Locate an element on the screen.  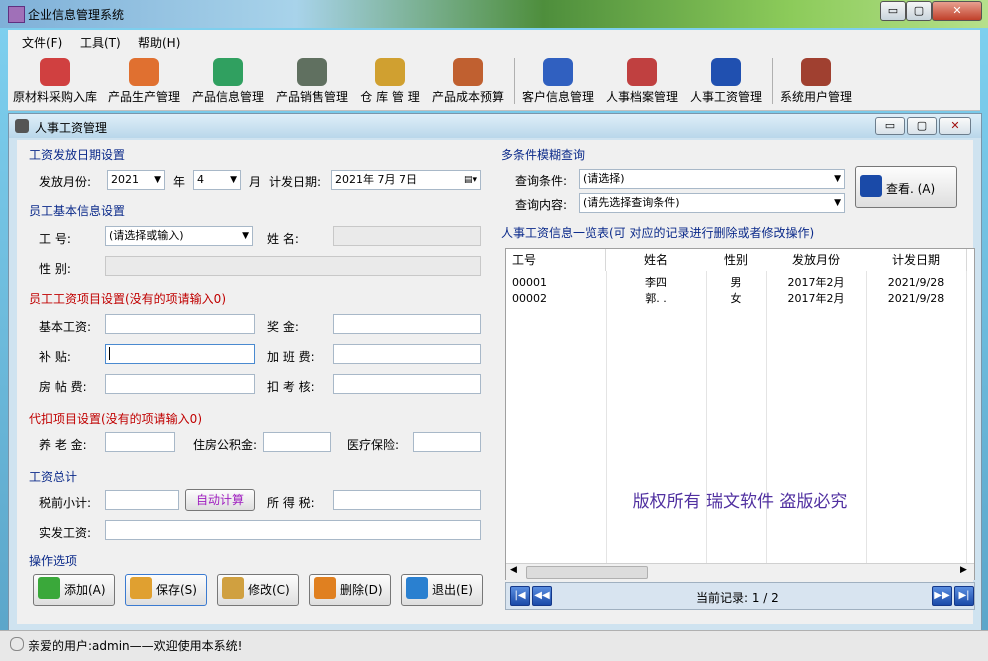
bonus-label: 奖 金: is located at coordinates (283, 327).